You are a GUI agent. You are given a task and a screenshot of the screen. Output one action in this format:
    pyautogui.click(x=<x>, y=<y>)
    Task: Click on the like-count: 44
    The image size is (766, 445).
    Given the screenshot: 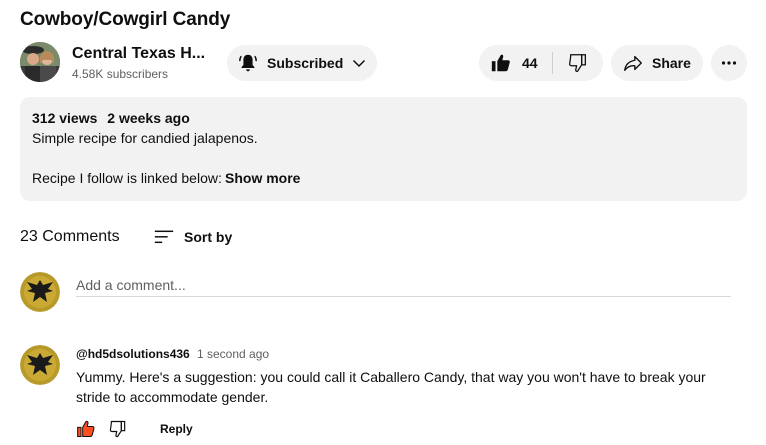 What is the action you would take?
    pyautogui.click(x=530, y=63)
    